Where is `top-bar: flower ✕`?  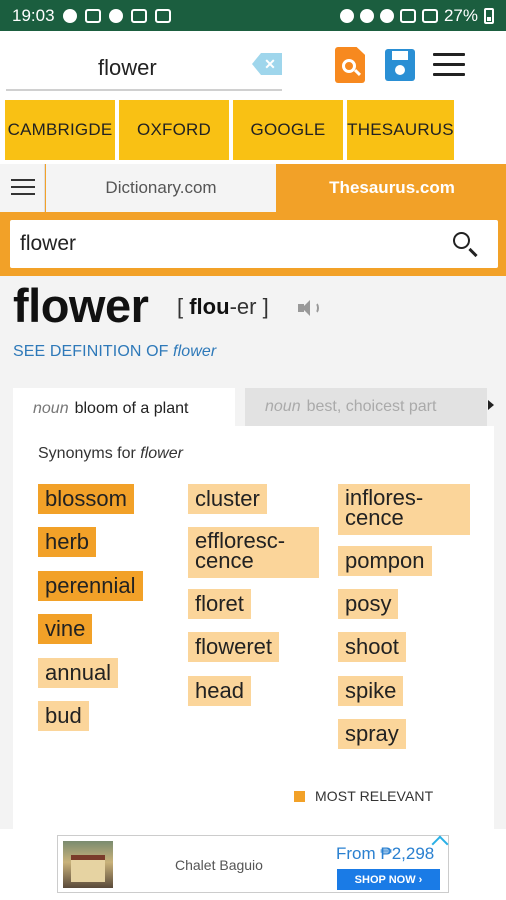 top-bar: flower ✕ is located at coordinates (253, 65).